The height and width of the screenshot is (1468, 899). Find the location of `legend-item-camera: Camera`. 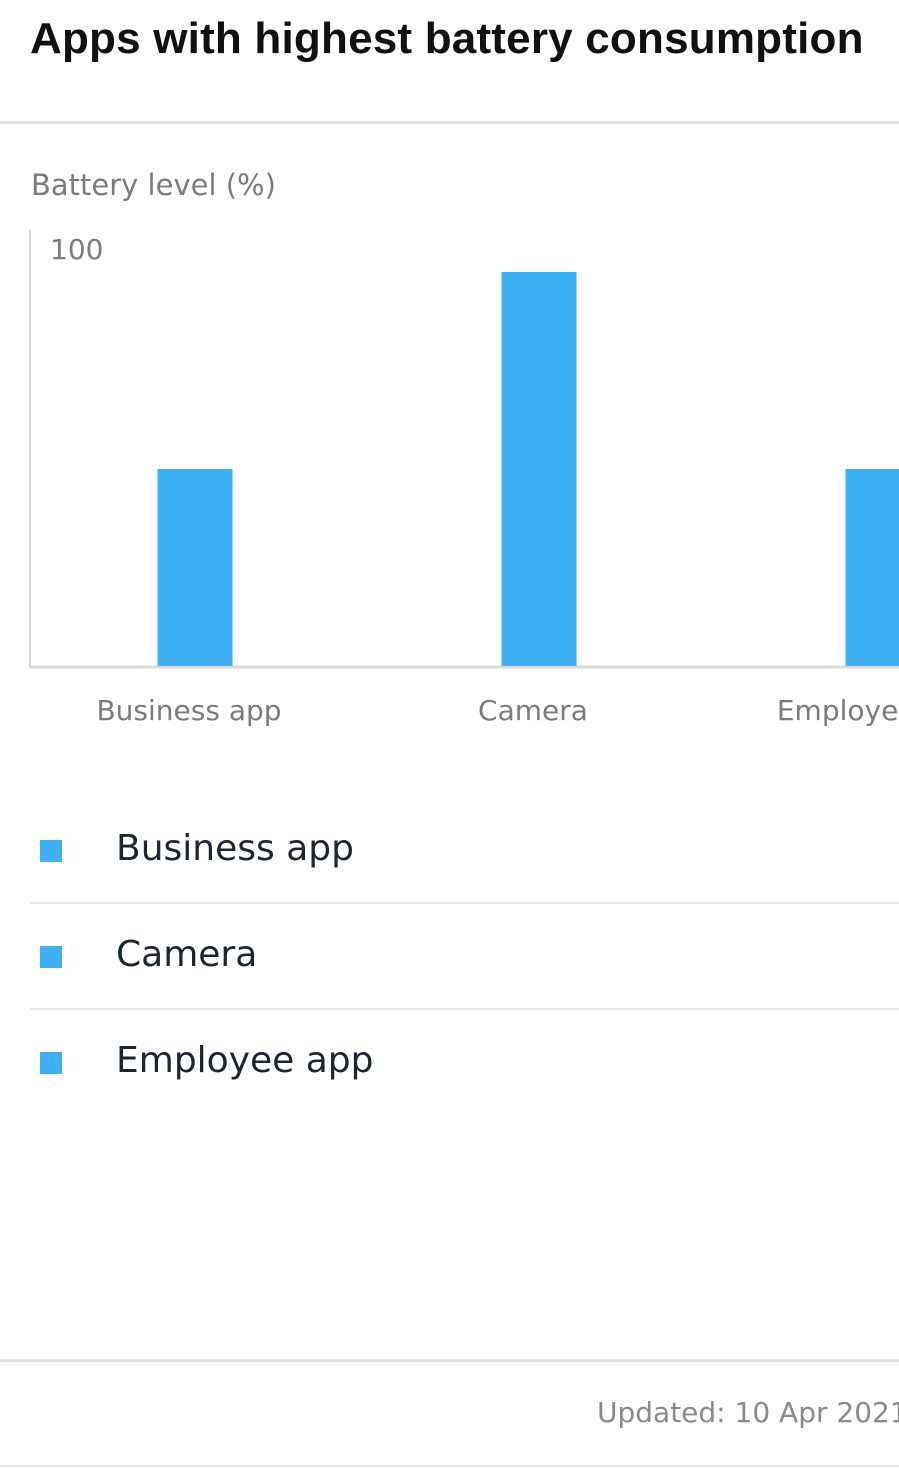

legend-item-camera: Camera is located at coordinates (449, 957).